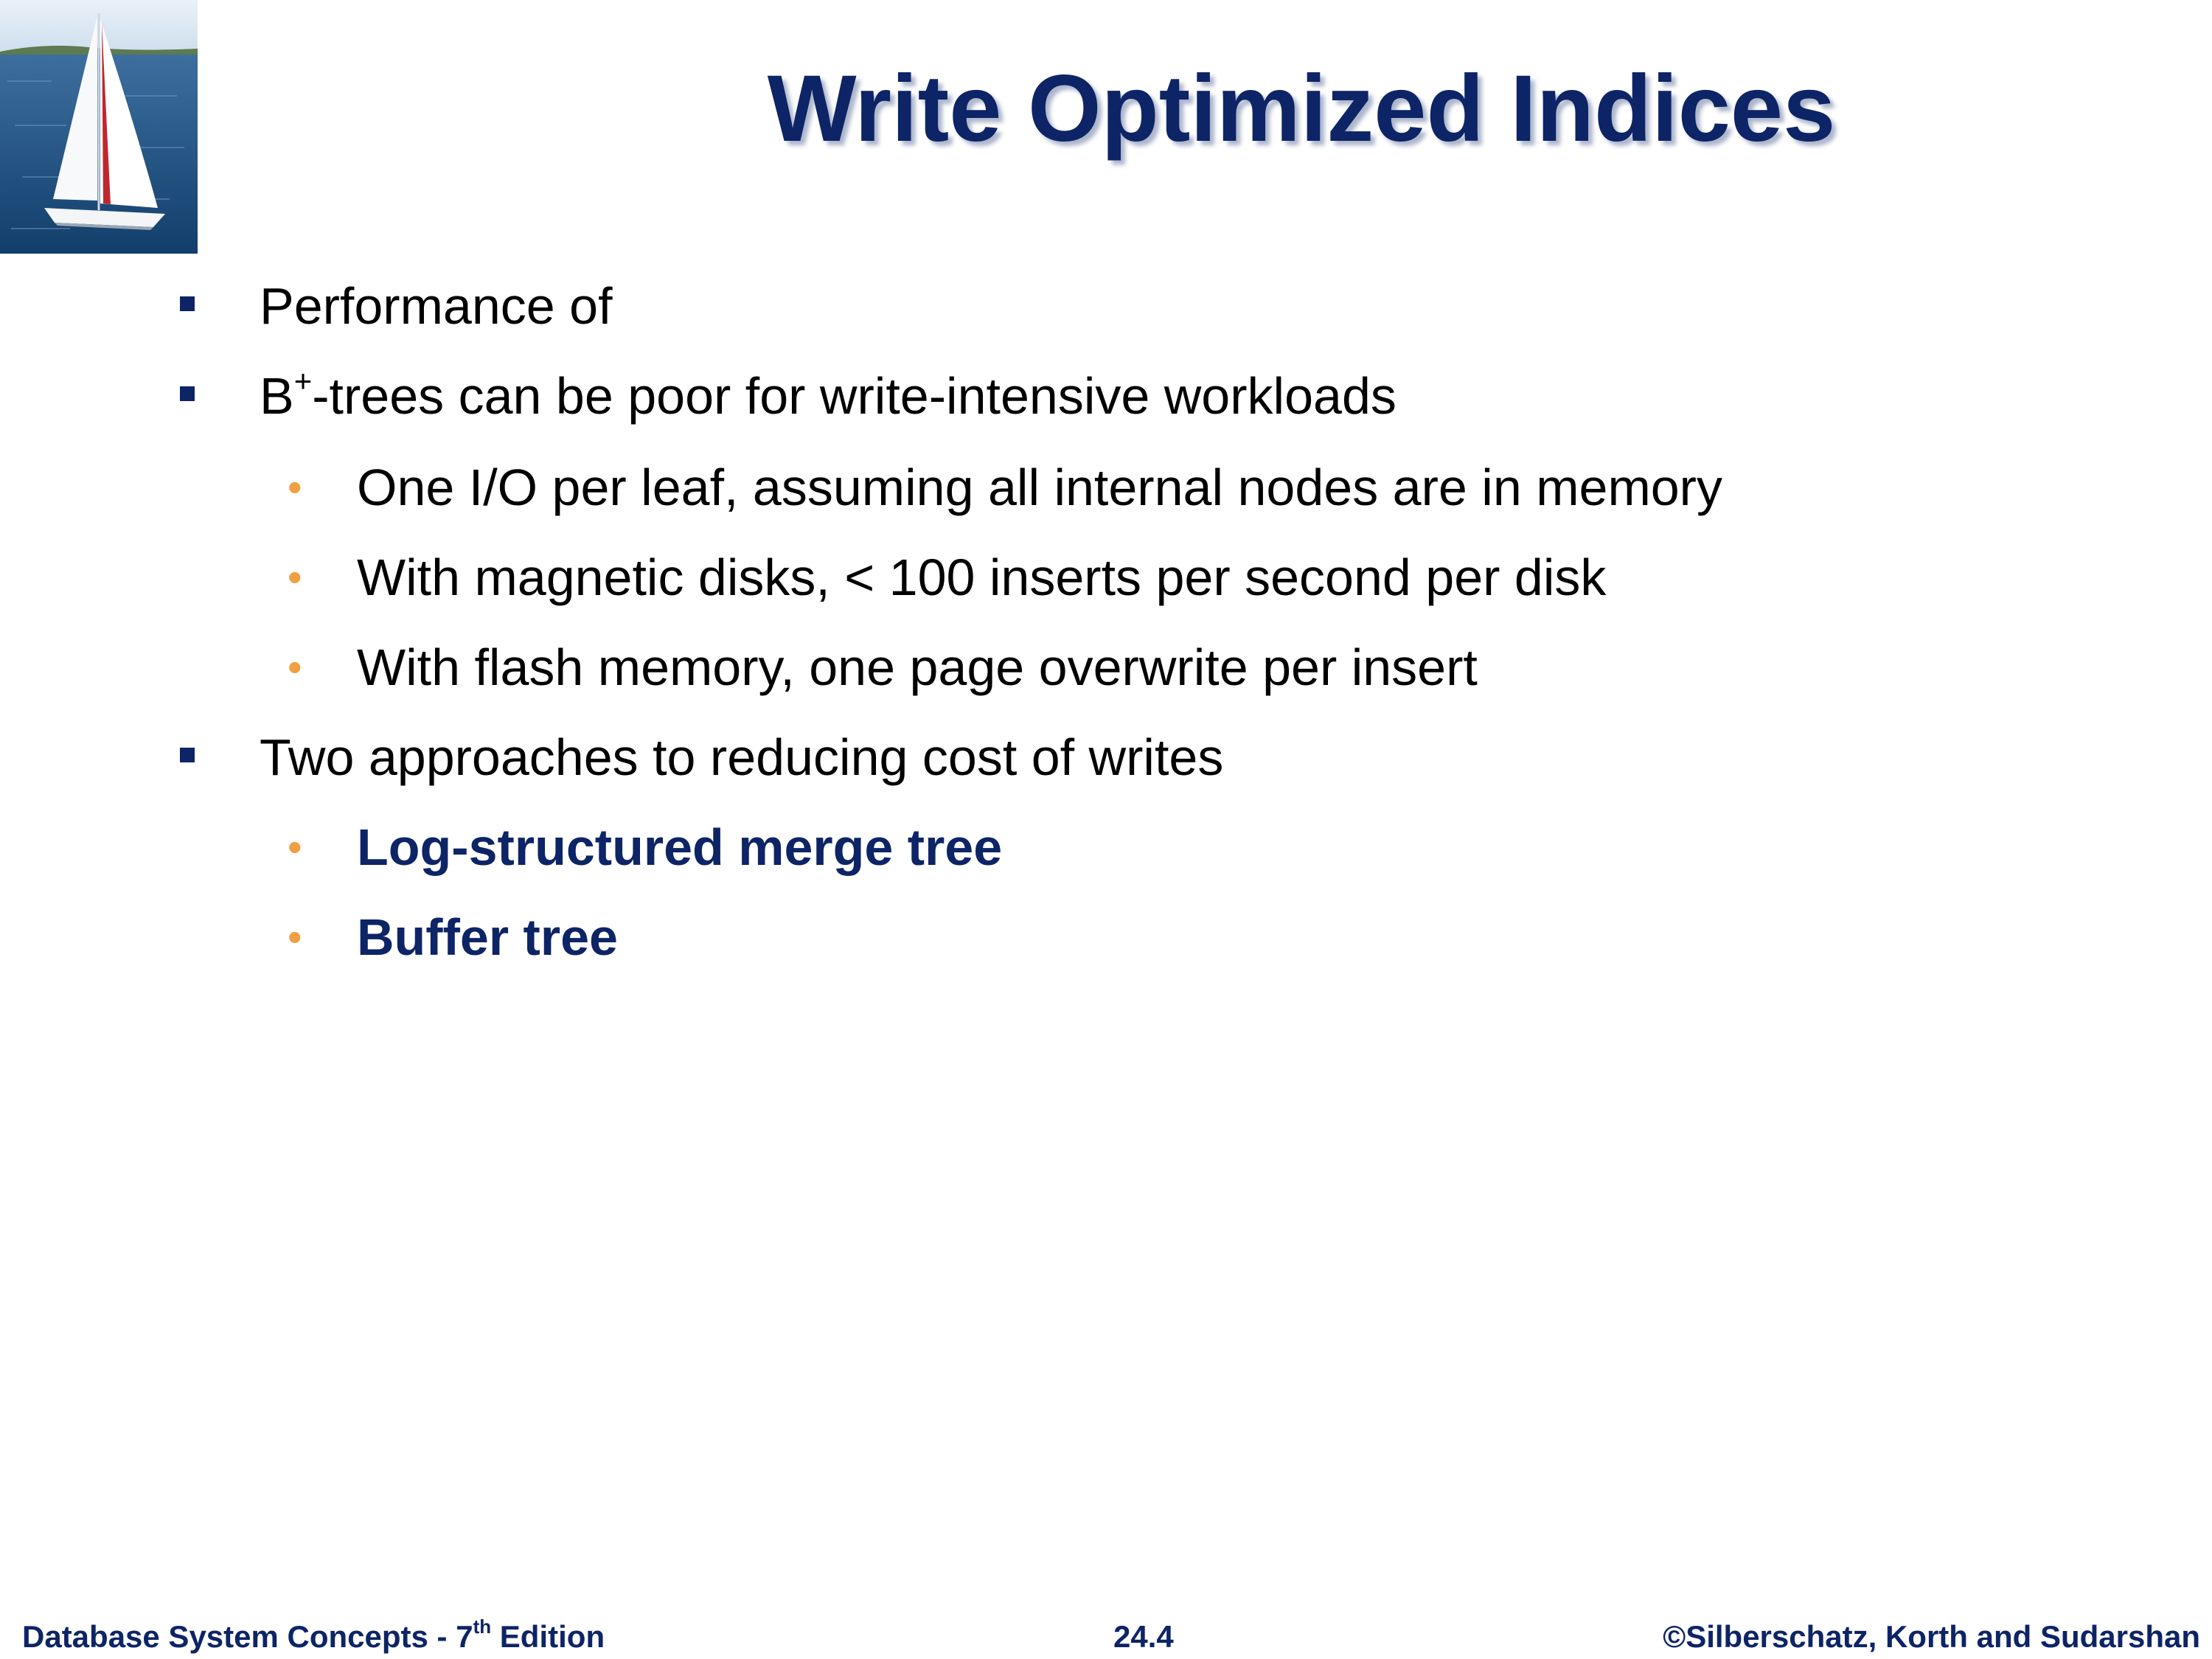 This screenshot has width=2212, height=1659. What do you see at coordinates (680, 847) in the screenshot?
I see `bullet-text-emphasis: Log-structured merge tree` at bounding box center [680, 847].